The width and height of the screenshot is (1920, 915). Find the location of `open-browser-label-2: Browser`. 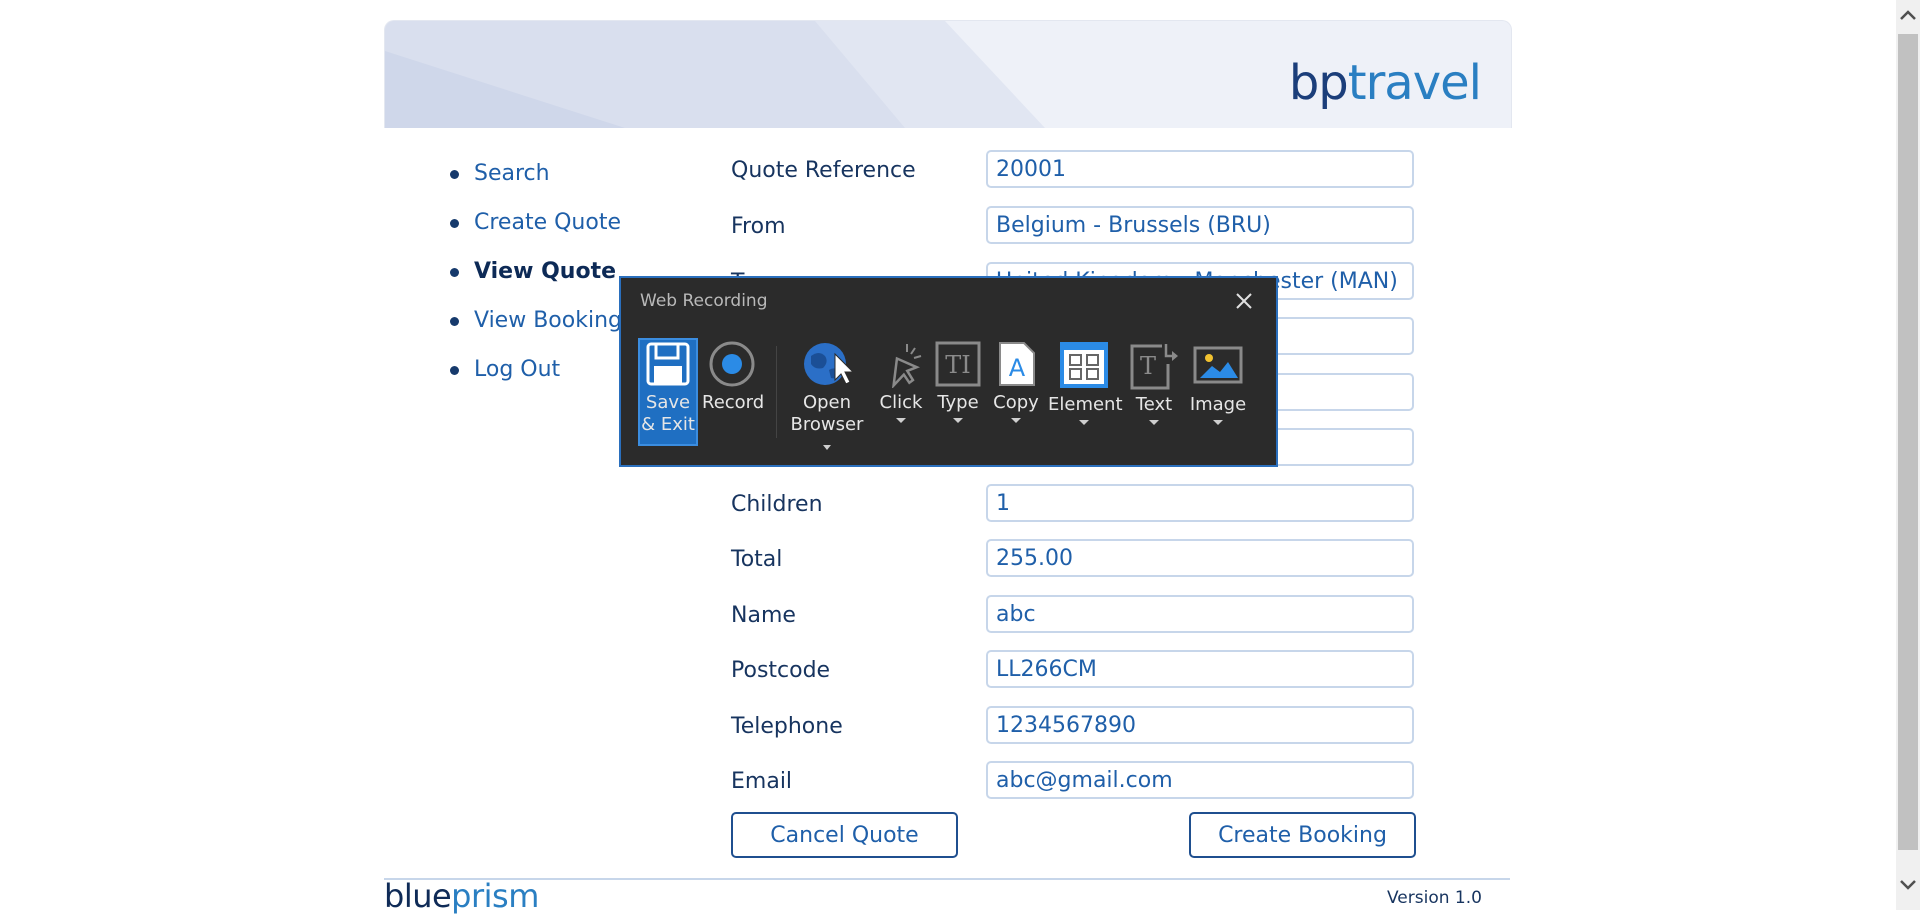

open-browser-label-2: Browser is located at coordinates (827, 424).